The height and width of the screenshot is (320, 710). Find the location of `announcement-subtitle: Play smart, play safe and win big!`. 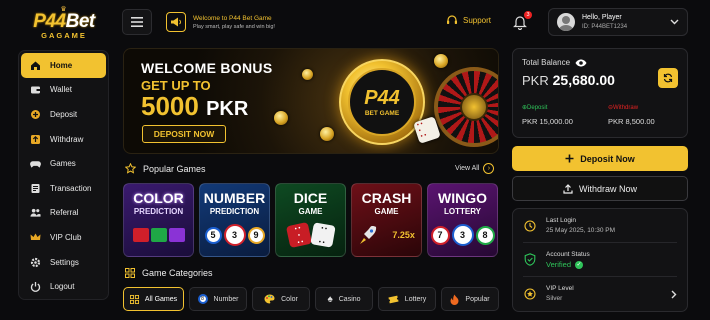

announcement-subtitle: Play smart, play safe and win big! is located at coordinates (234, 26).